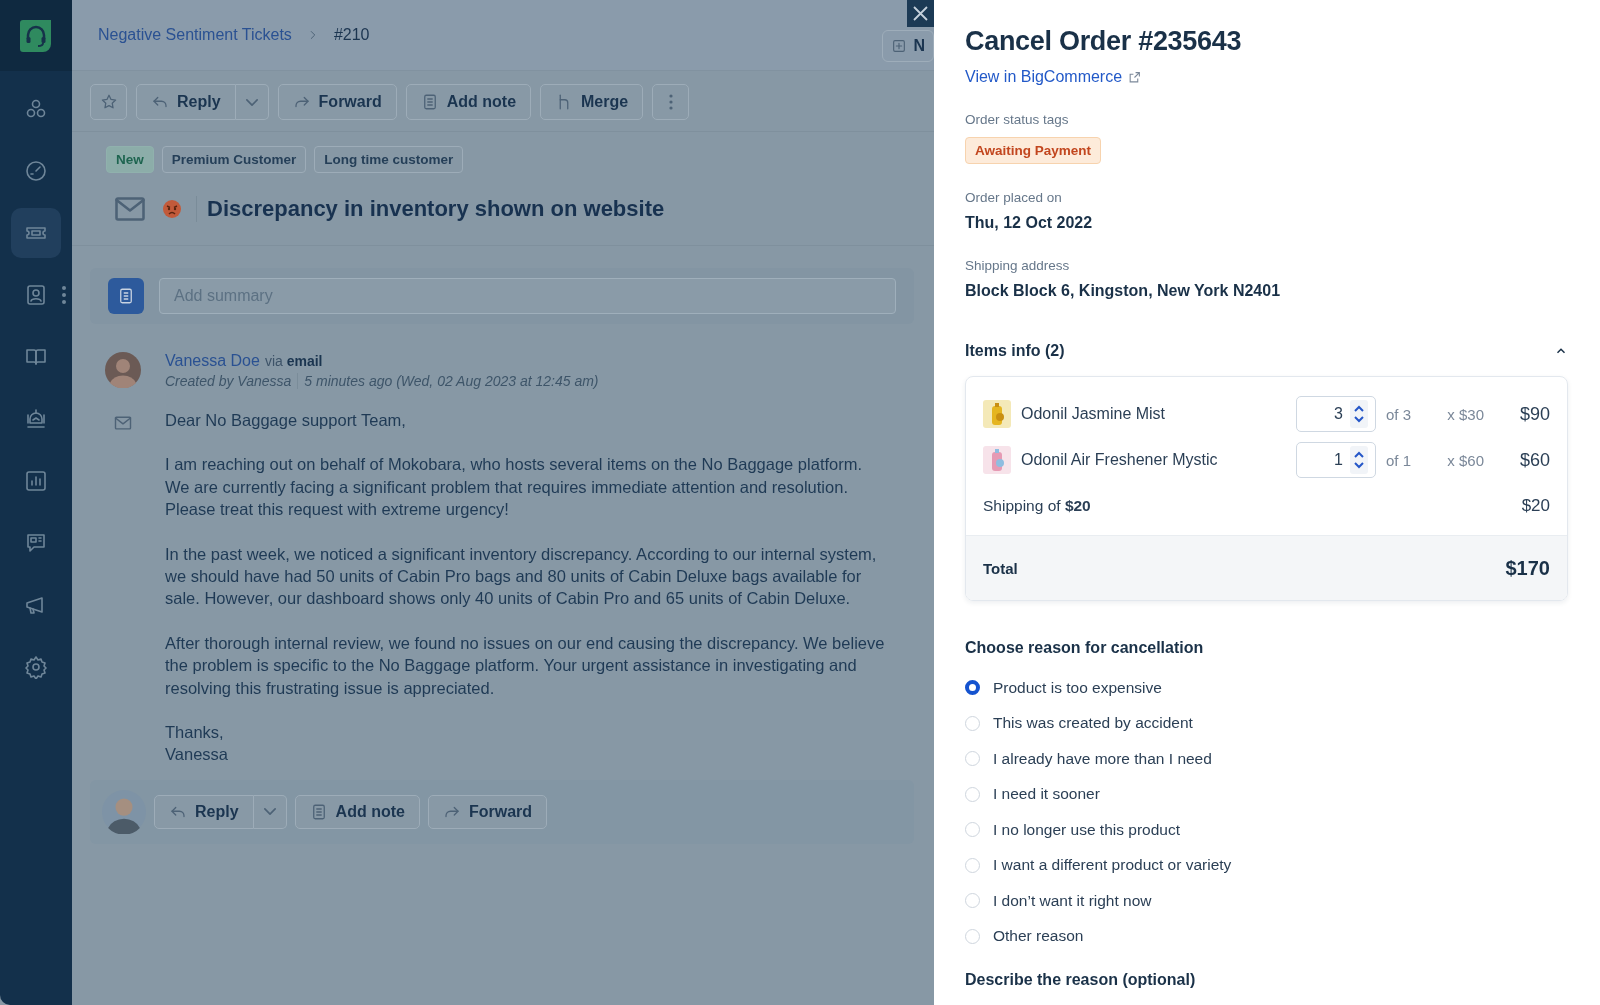 This screenshot has width=1600, height=1005. Describe the element at coordinates (36, 543) in the screenshot. I see `chat-icon` at that location.